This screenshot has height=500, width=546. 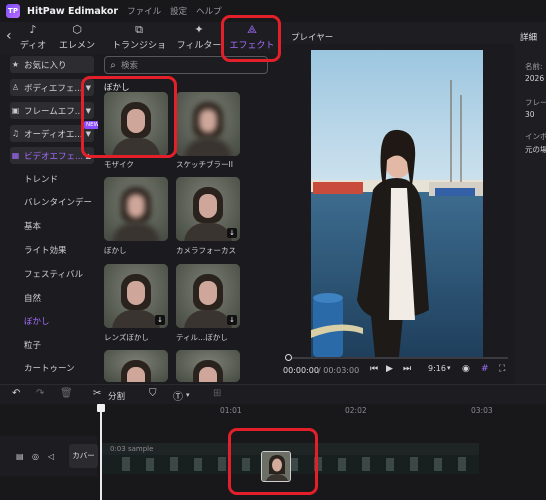 What do you see at coordinates (32, 345) in the screenshot?
I see `subcategory-particle: 粒子` at bounding box center [32, 345].